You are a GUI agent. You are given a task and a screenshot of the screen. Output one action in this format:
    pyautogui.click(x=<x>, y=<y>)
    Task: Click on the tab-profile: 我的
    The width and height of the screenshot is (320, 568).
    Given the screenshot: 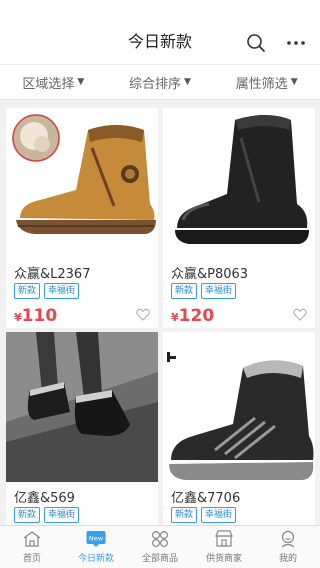 What is the action you would take?
    pyautogui.click(x=288, y=547)
    